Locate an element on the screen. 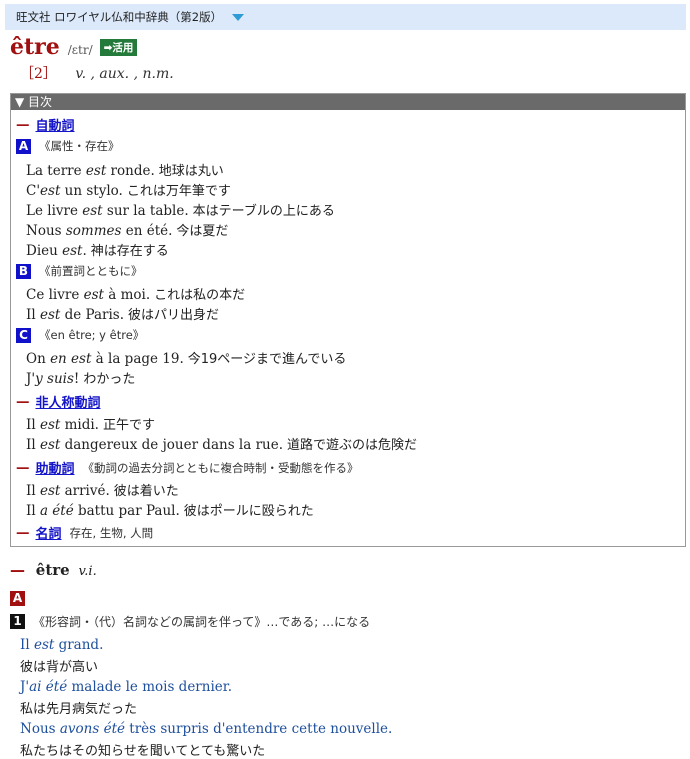 Image resolution: width=690 pixels, height=759 pixels. pos-line: ［2］ v. , aux. , n.m. is located at coordinates (97, 73).